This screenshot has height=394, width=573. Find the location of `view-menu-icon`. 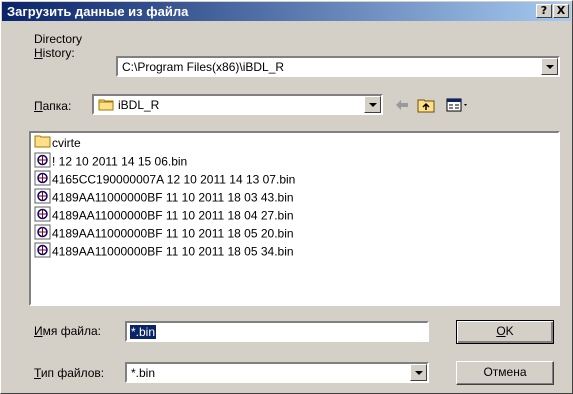

view-menu-icon is located at coordinates (458, 105).